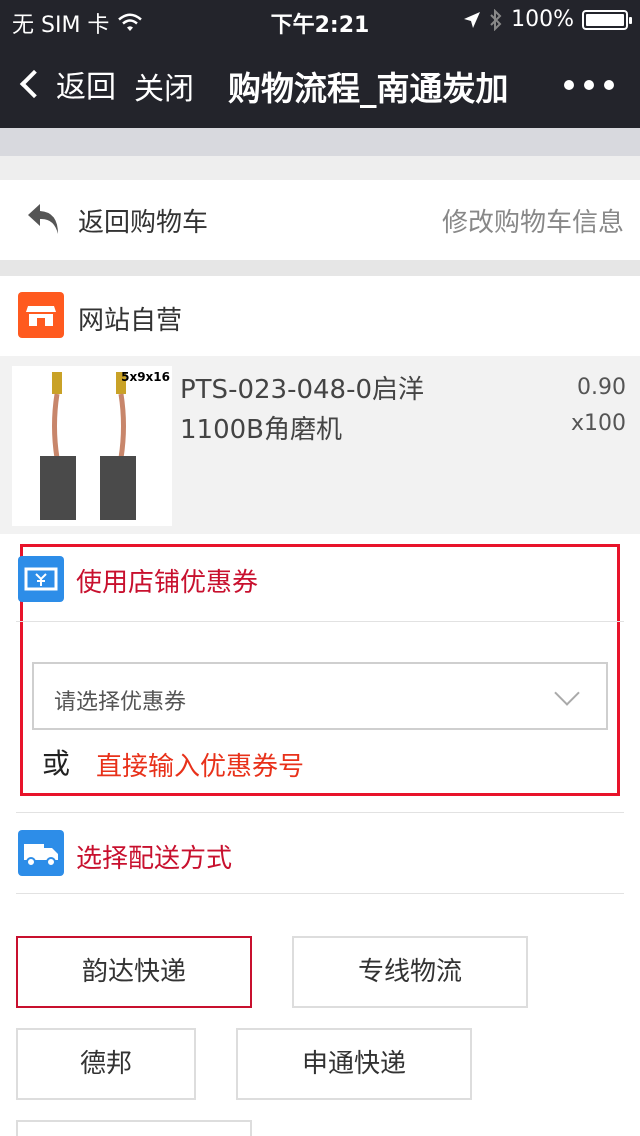 Image resolution: width=640 pixels, height=1136 pixels. I want to click on product-name: PTS-023-048-0启洋1100B角磨机, so click(302, 410).